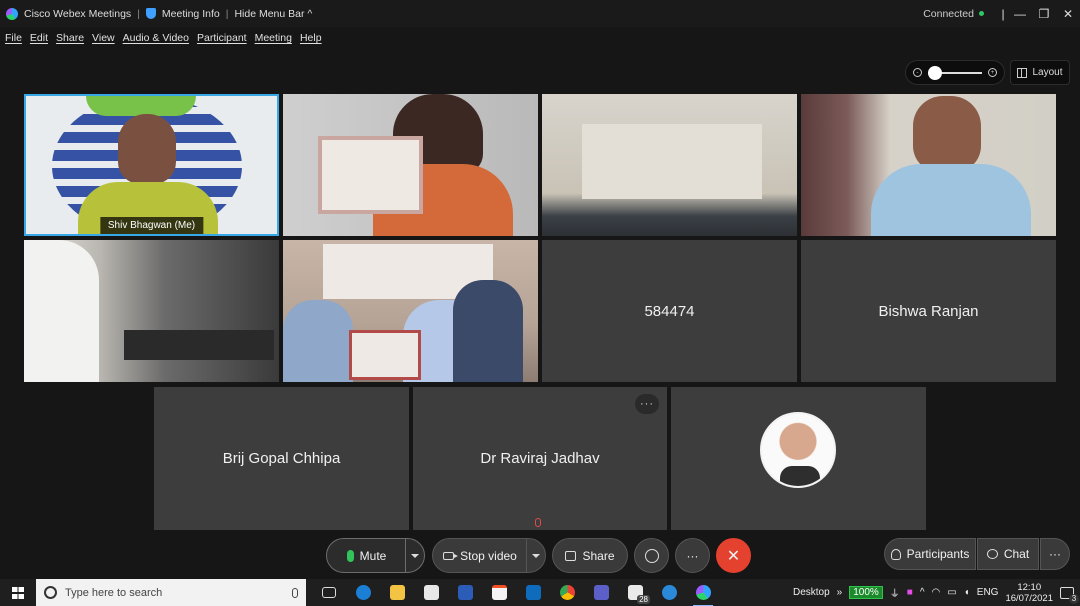 Image resolution: width=1080 pixels, height=606 pixels. I want to click on close-button: ✕, so click(1068, 13).